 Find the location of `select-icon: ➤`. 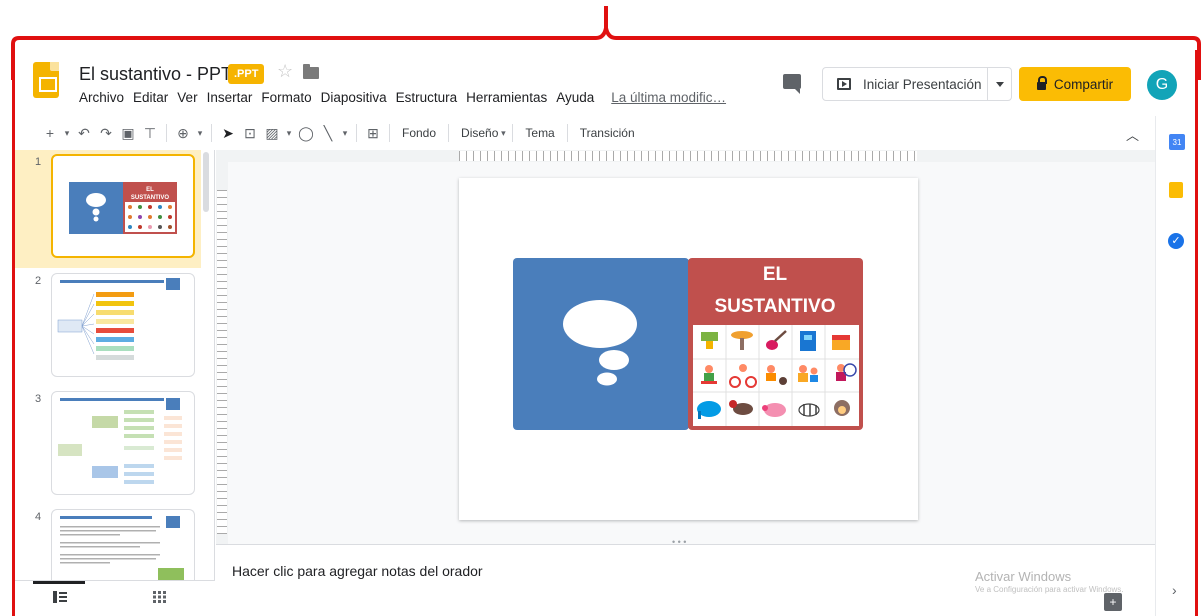

select-icon: ➤ is located at coordinates (228, 133).